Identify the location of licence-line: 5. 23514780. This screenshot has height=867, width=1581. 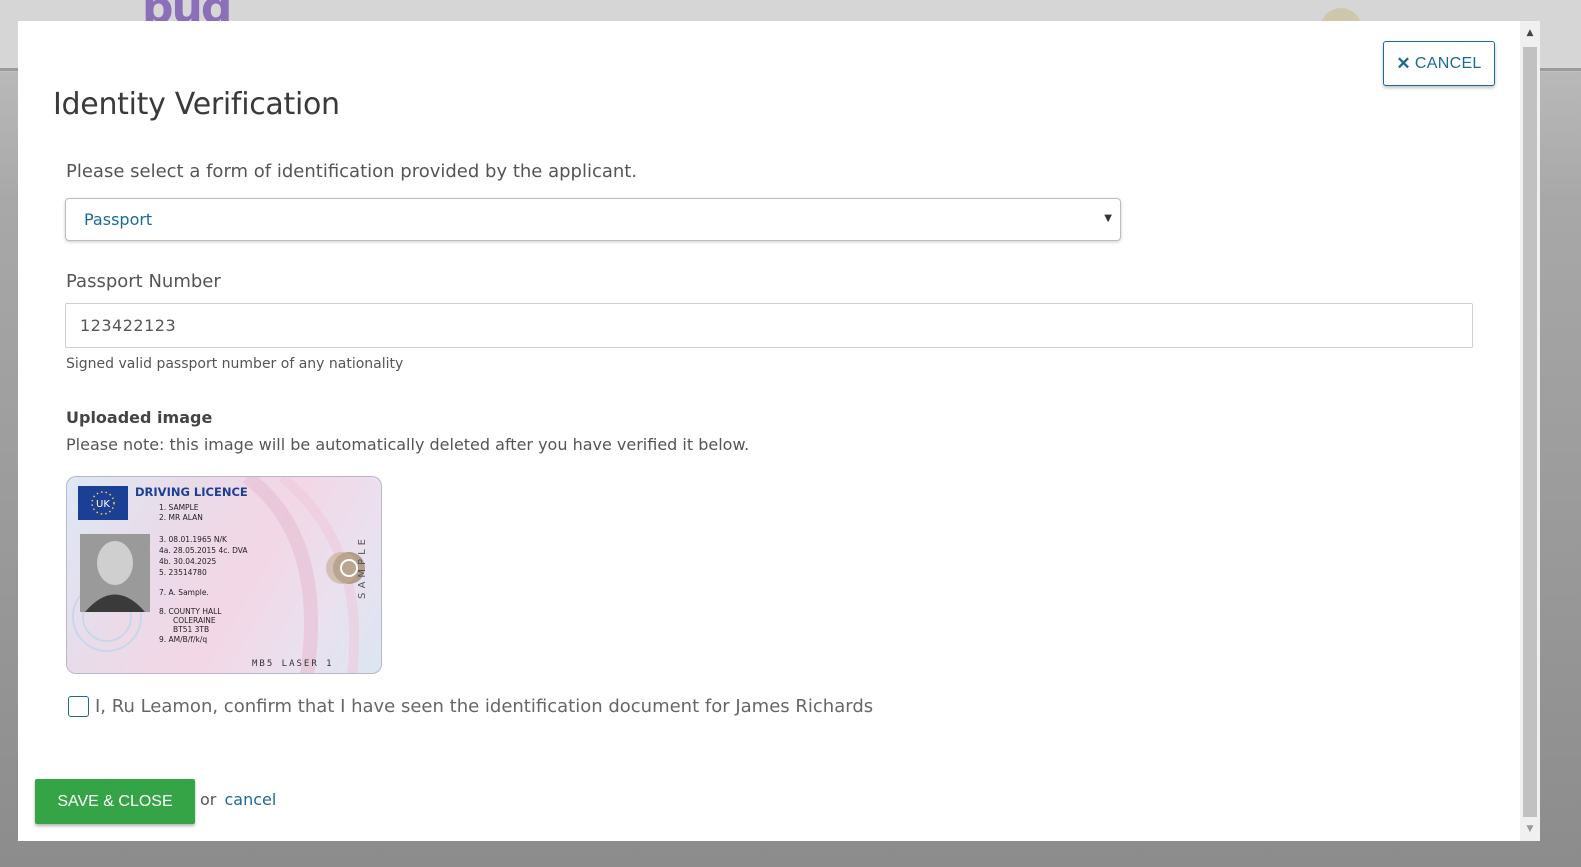
(183, 572).